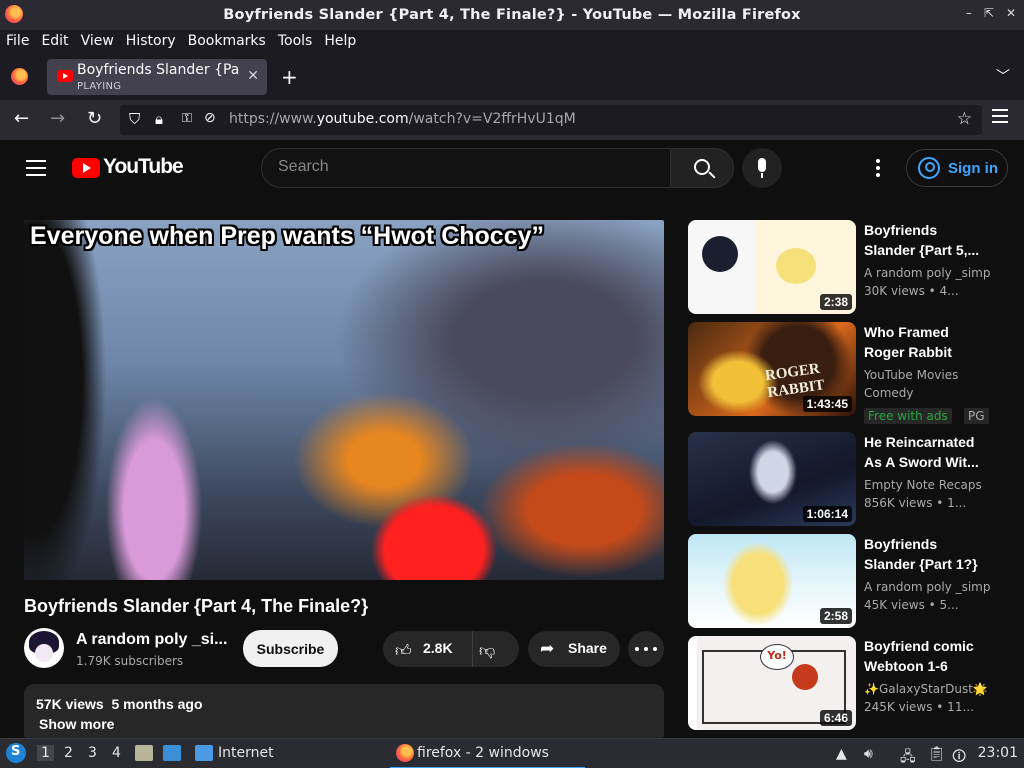 The height and width of the screenshot is (768, 1024). Describe the element at coordinates (1003, 76) in the screenshot. I see `tab-list-chevron-icon: ﹀` at that location.